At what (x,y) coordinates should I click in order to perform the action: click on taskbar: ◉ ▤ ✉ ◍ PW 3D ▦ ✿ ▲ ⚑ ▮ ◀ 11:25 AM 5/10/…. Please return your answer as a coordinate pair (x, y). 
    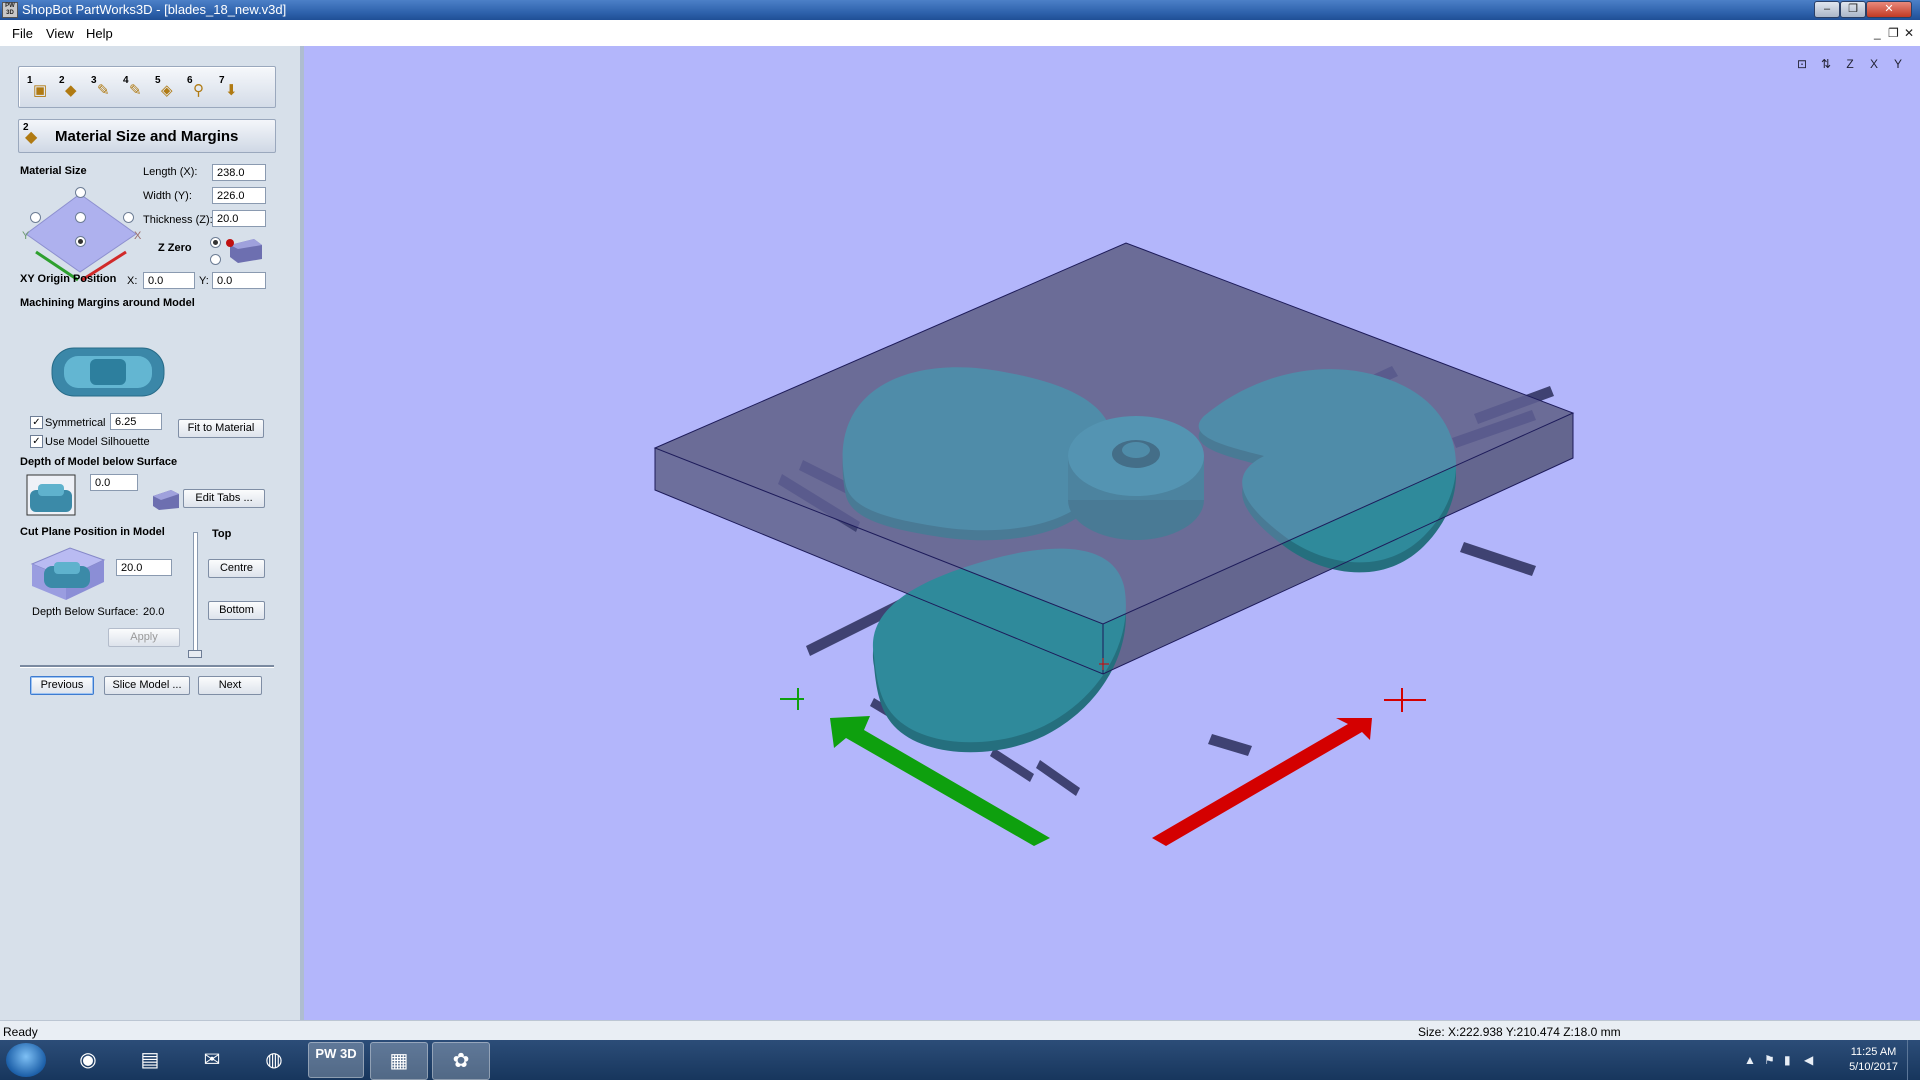
    Looking at the image, I should click on (960, 1060).